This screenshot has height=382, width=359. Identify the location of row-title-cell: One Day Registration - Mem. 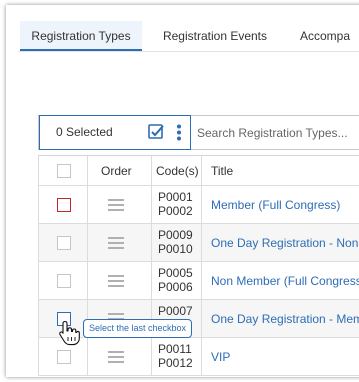
(280, 318).